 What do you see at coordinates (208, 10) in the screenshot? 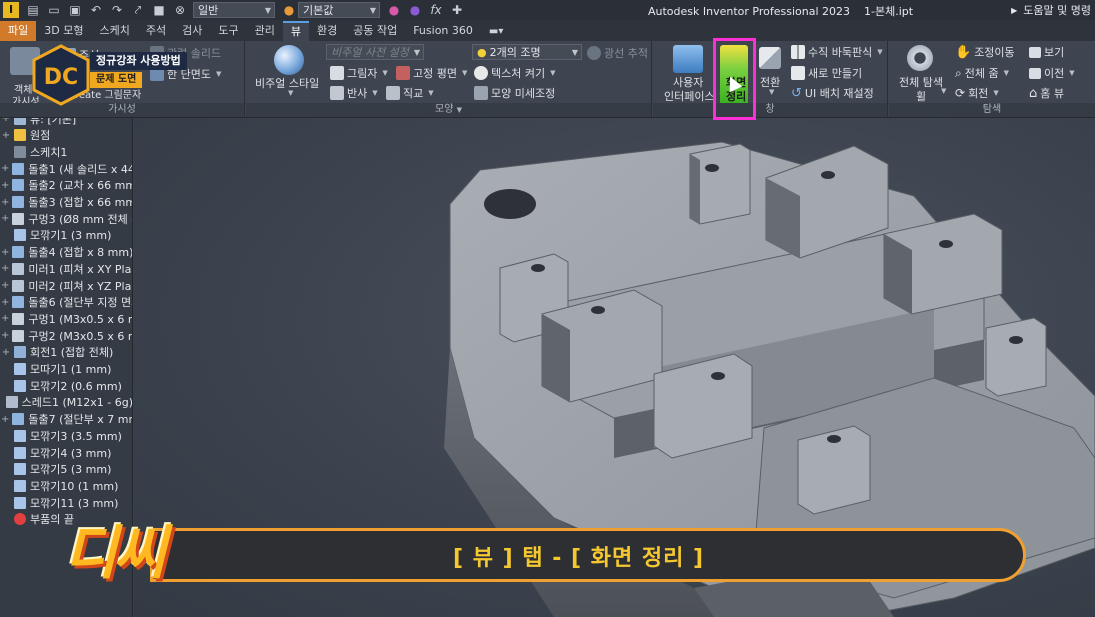
I see `style-combo-value: 일반` at bounding box center [208, 10].